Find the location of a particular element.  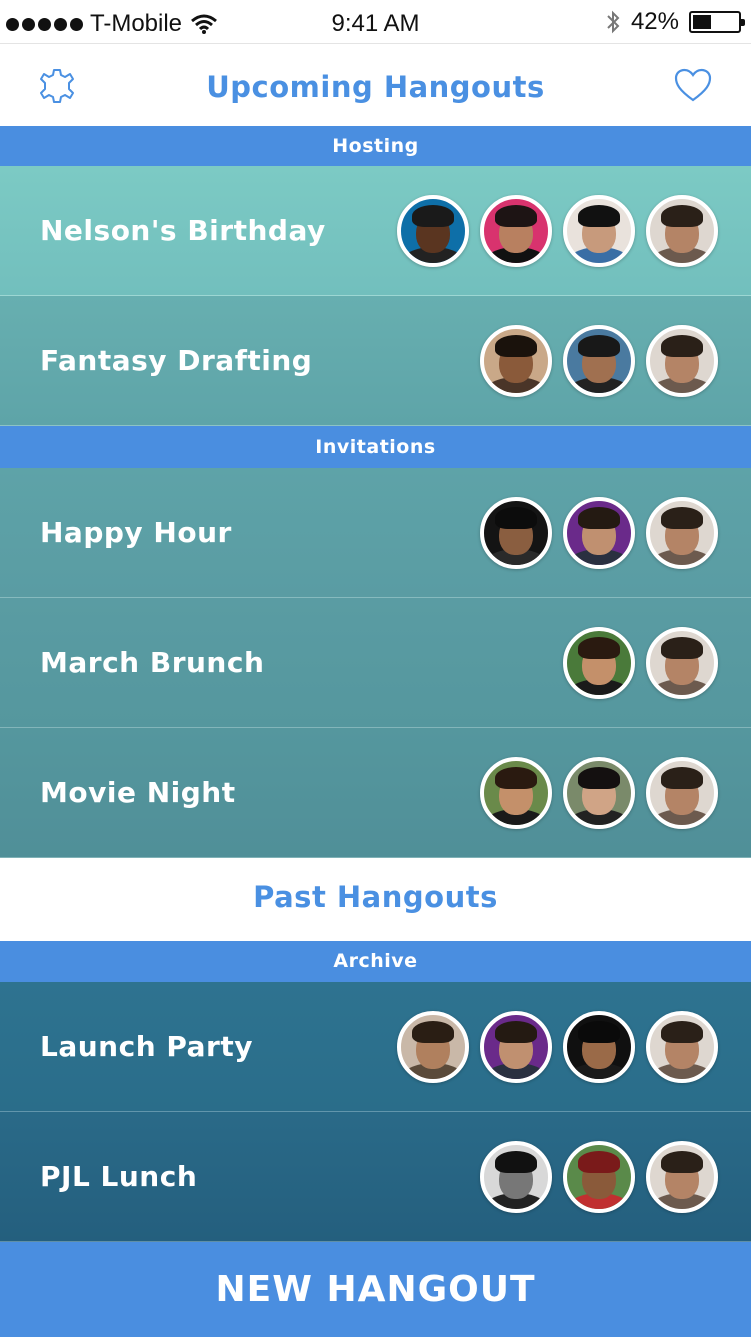

hangout-row-march-brunch: March Brunch is located at coordinates (375, 663).